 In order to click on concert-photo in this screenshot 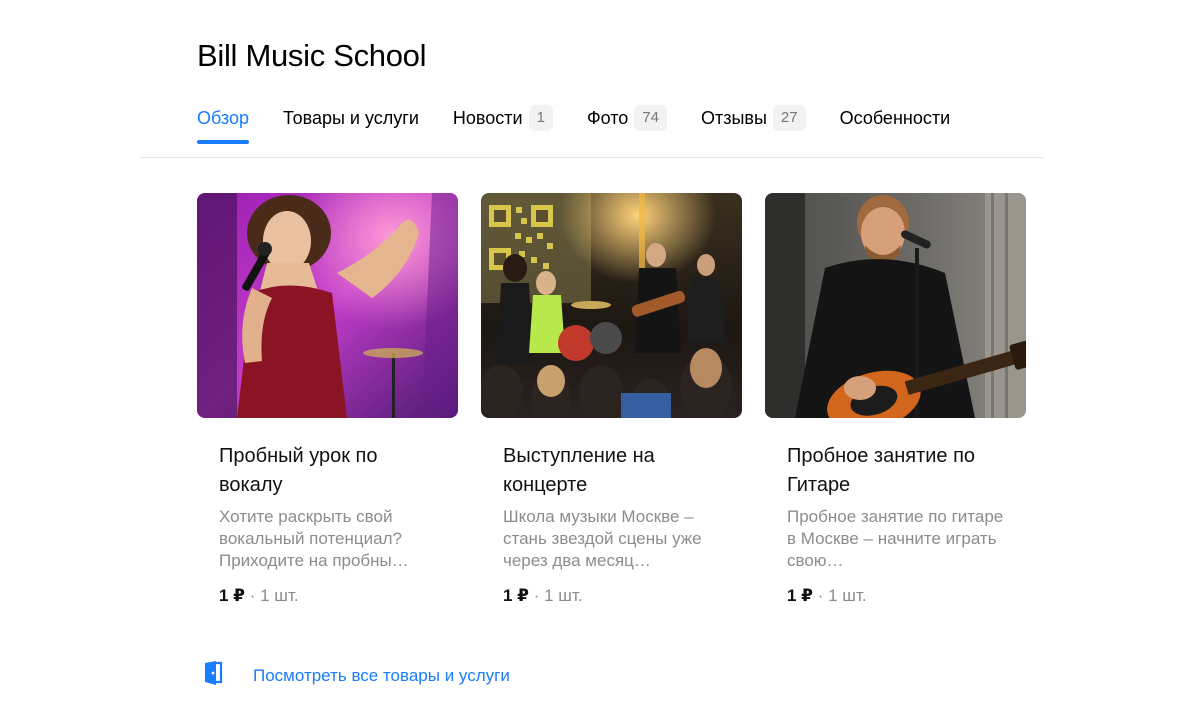, I will do `click(611, 305)`.